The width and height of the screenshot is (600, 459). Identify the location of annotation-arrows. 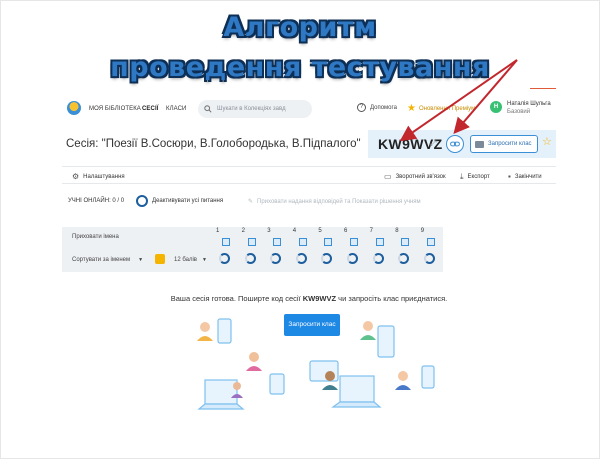
(458, 100).